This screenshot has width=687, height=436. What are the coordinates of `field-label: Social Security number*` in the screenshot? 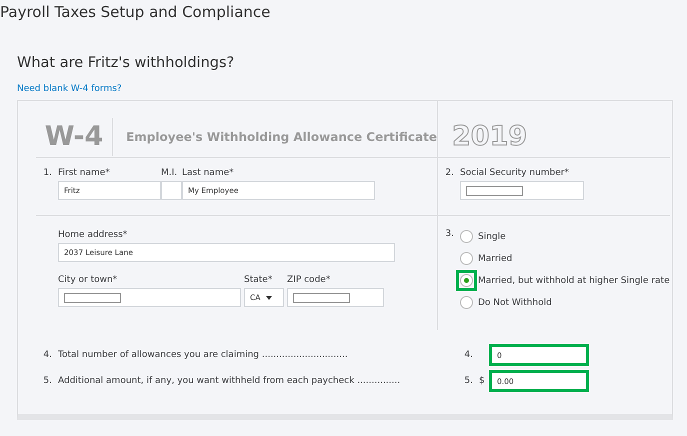 It's located at (515, 173).